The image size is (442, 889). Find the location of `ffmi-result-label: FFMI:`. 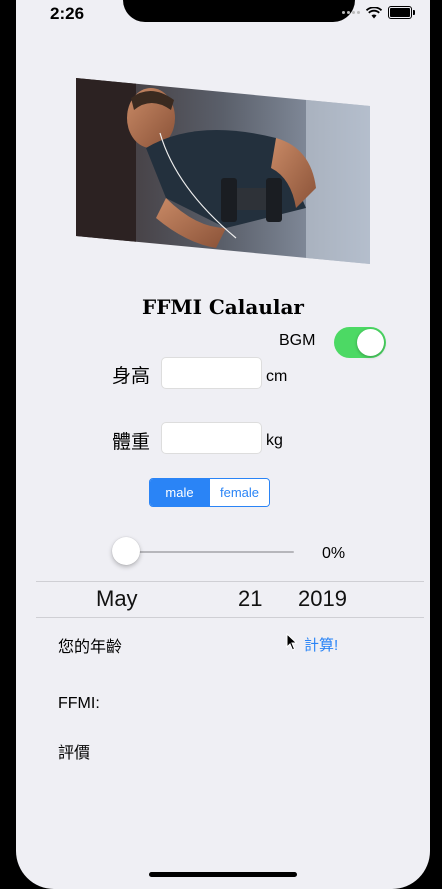

ffmi-result-label: FFMI: is located at coordinates (79, 703).